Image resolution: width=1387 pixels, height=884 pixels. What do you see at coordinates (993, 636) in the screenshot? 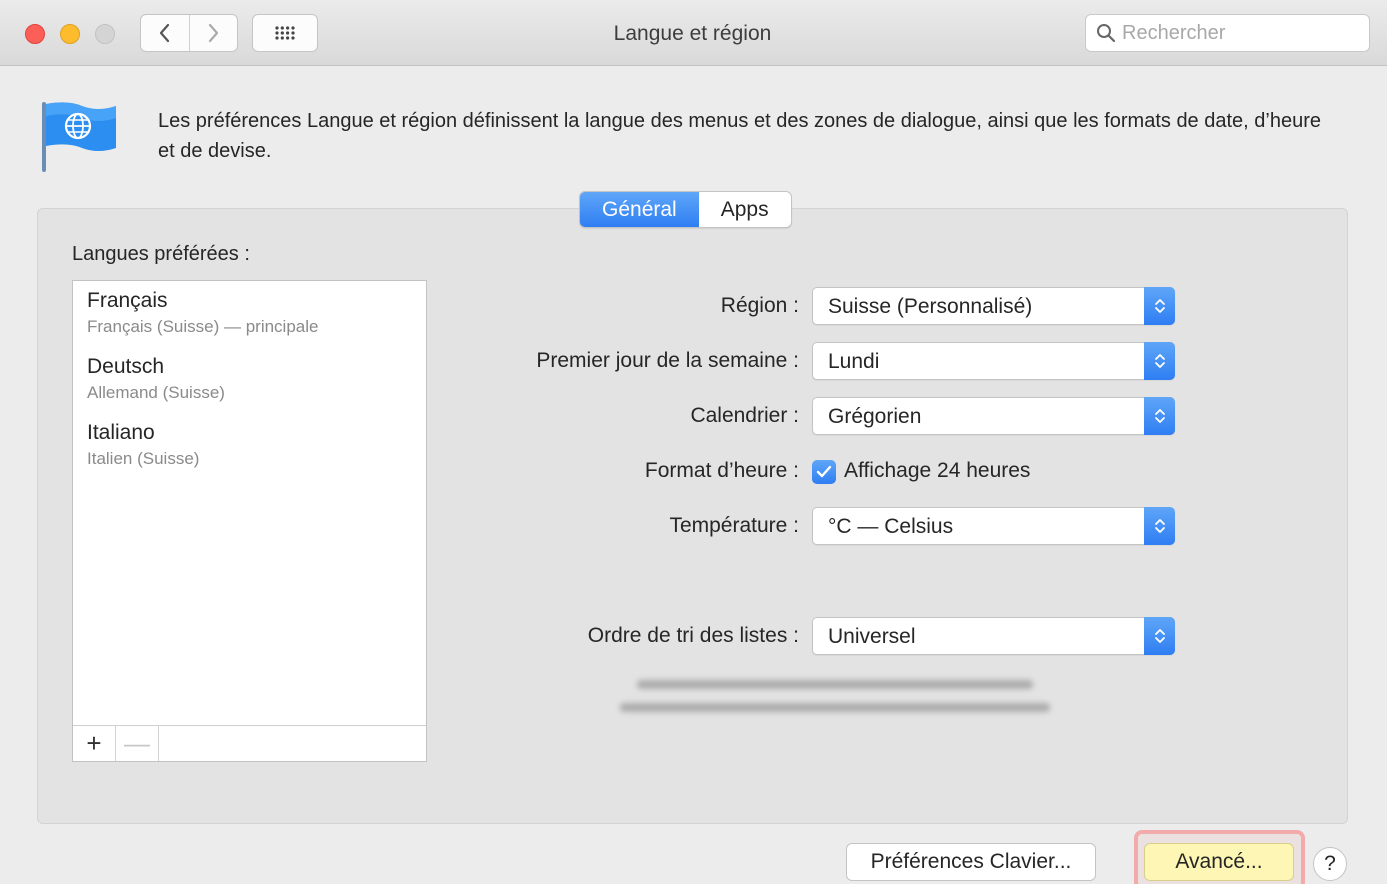
I see `sort-order-select: Universel` at bounding box center [993, 636].